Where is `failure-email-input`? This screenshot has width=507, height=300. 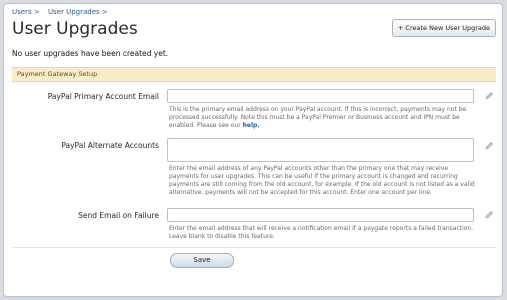 failure-email-input is located at coordinates (320, 215).